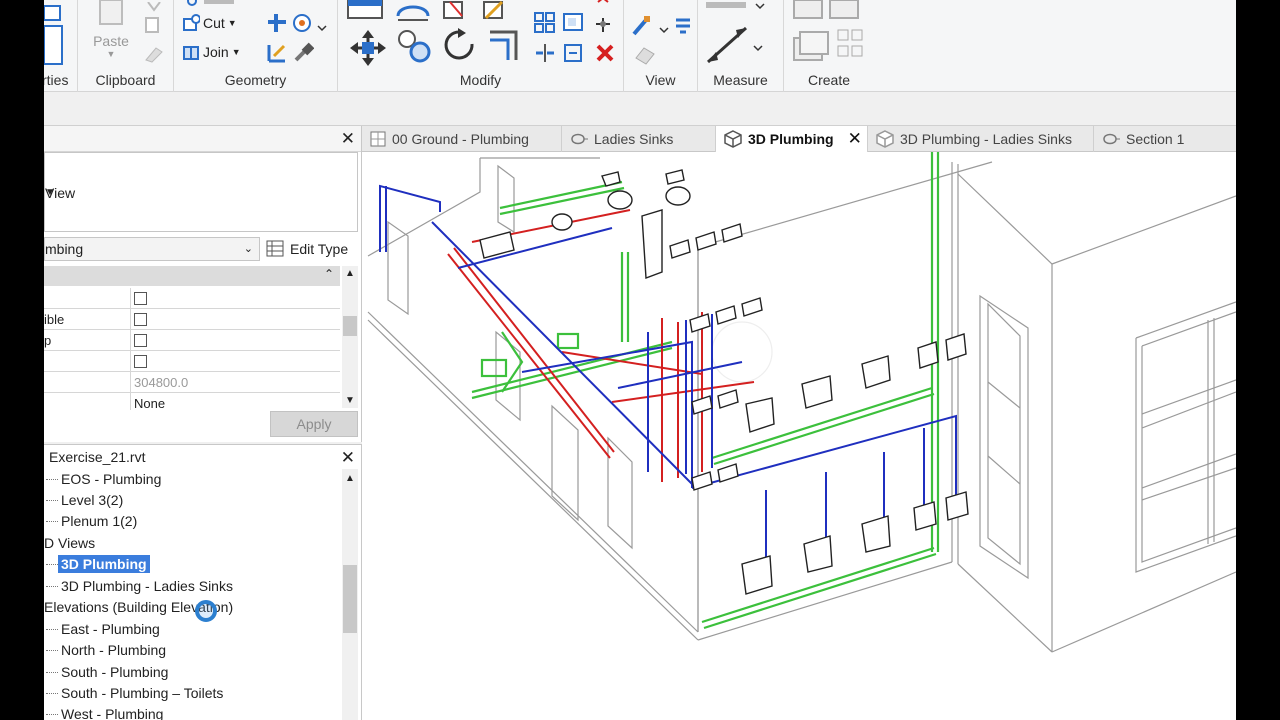  I want to click on delete-icon, so click(605, 54).